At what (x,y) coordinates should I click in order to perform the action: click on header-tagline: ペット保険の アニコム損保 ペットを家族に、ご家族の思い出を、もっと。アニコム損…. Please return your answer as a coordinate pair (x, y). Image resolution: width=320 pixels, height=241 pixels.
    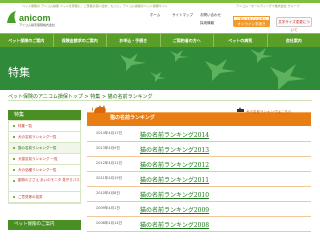
    Looking at the image, I should click on (95, 6).